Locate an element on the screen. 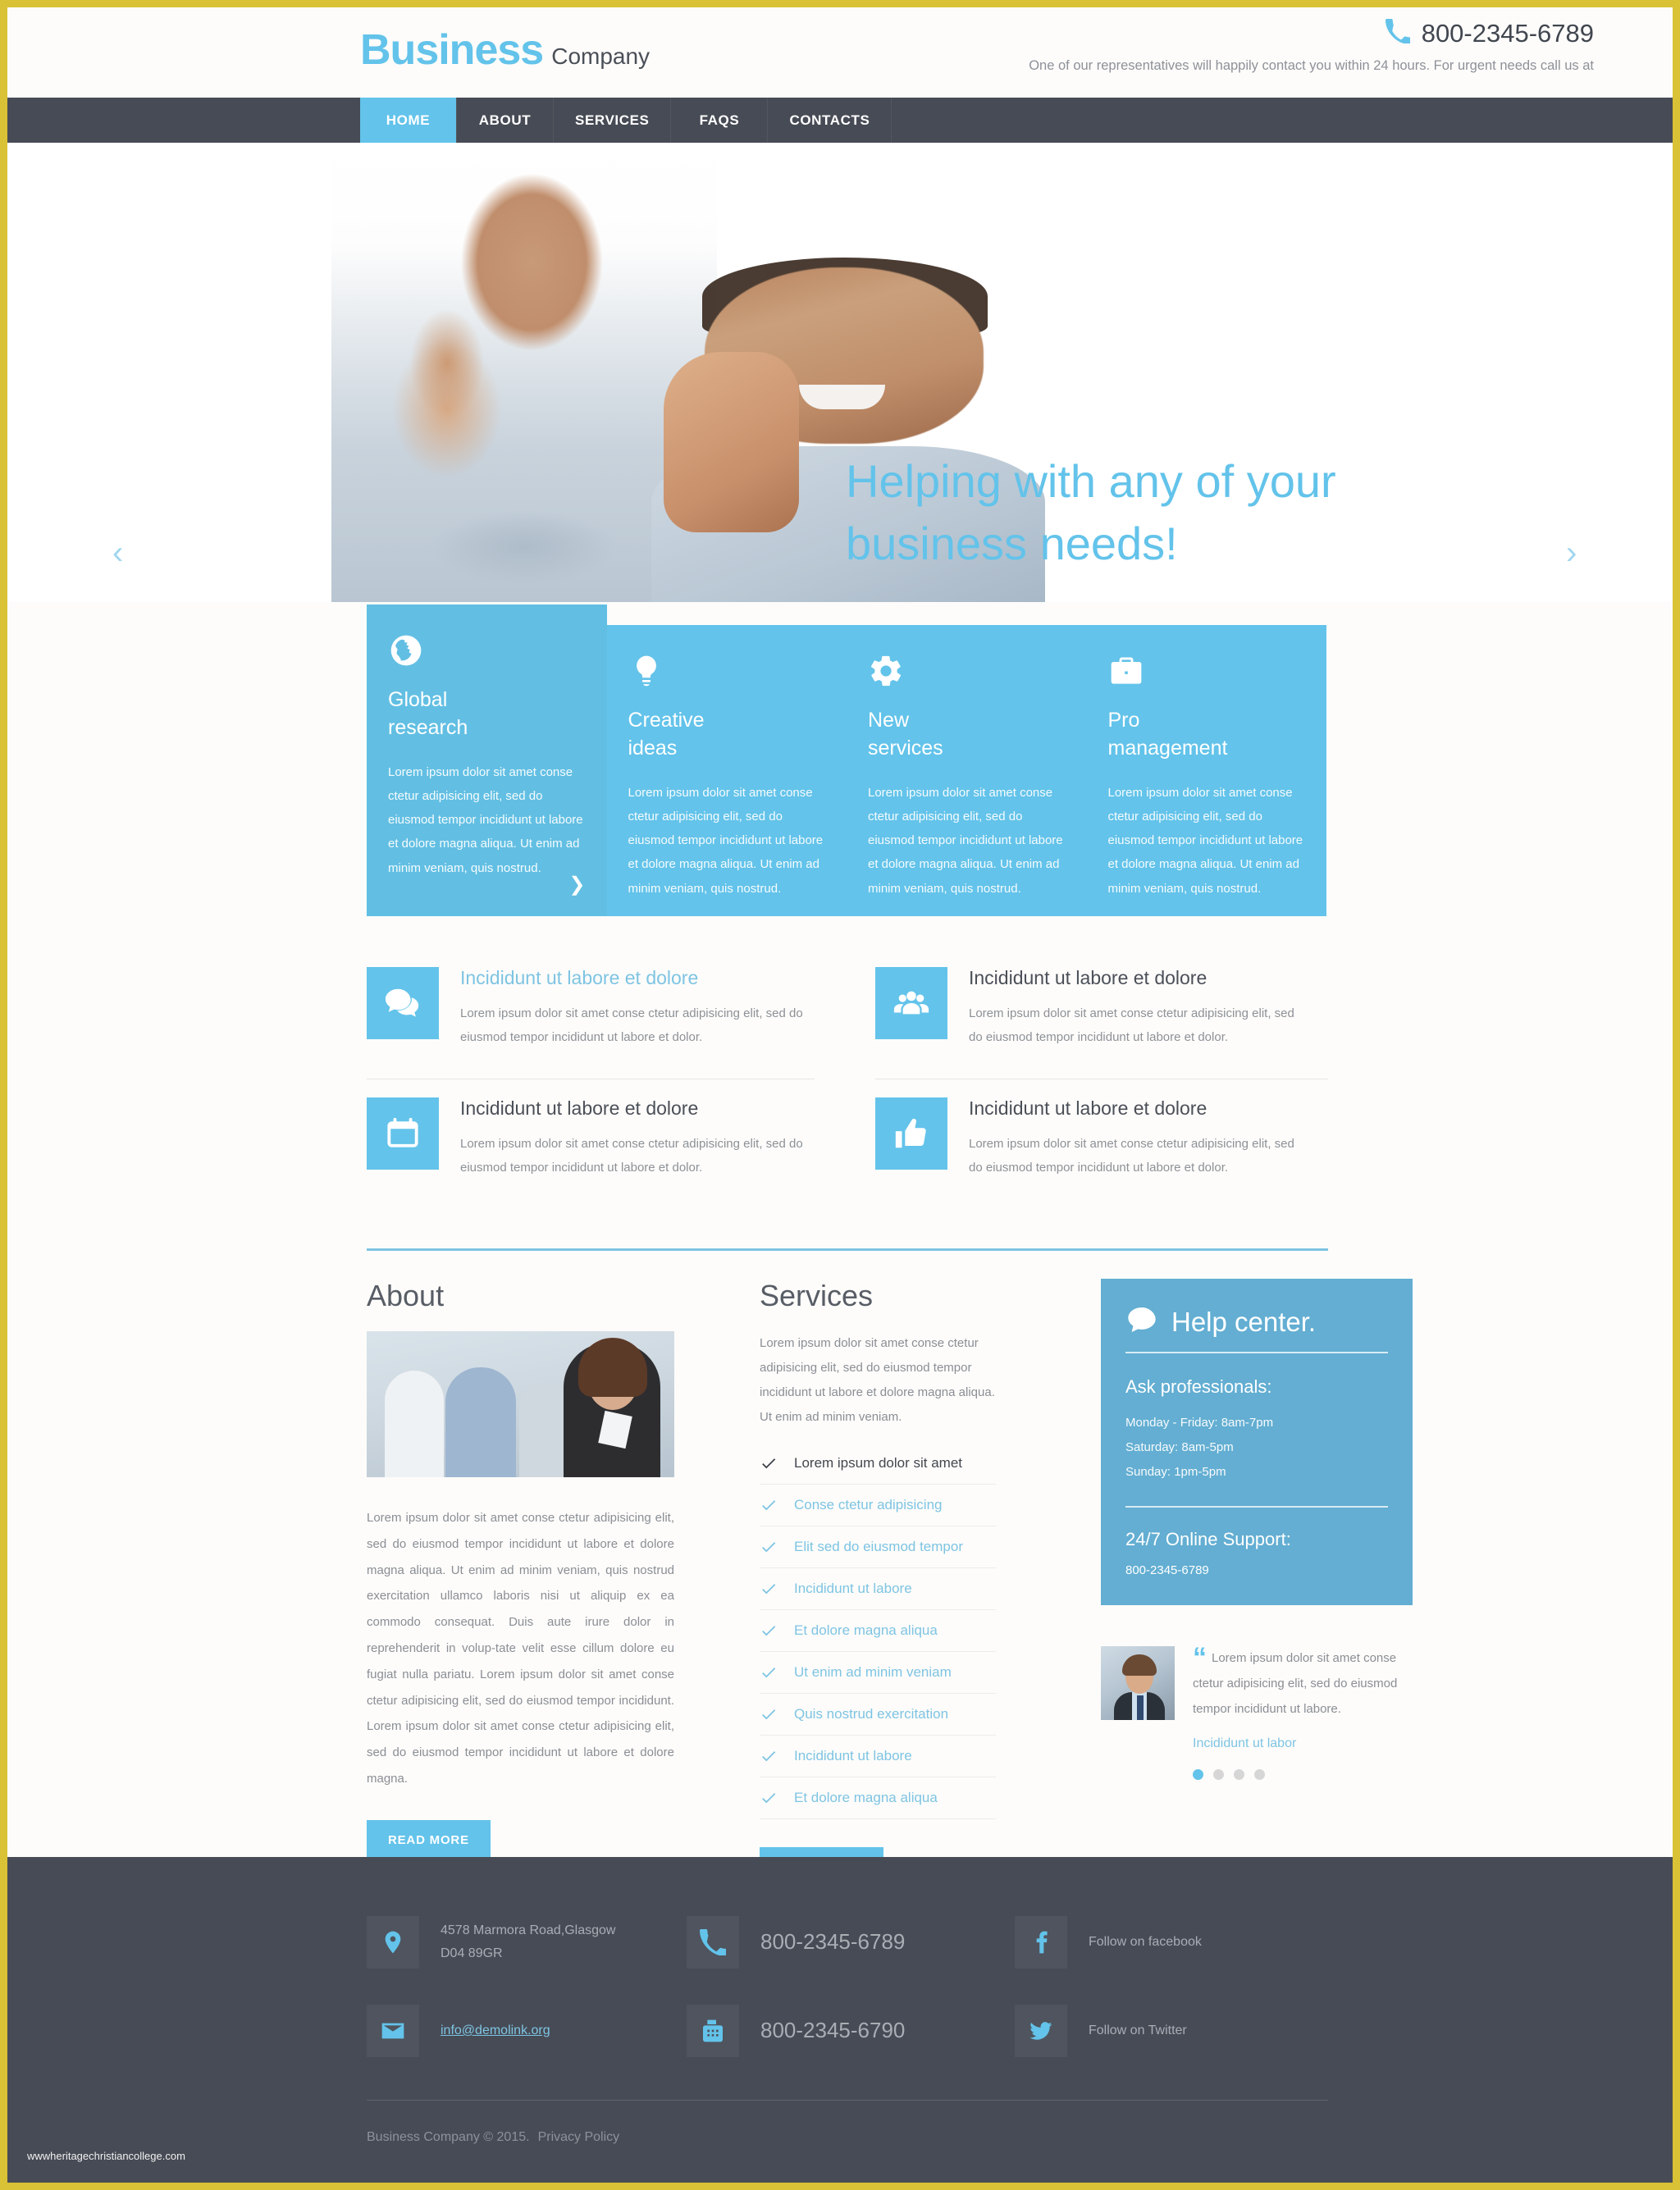  site-logo: Business Company is located at coordinates (505, 50).